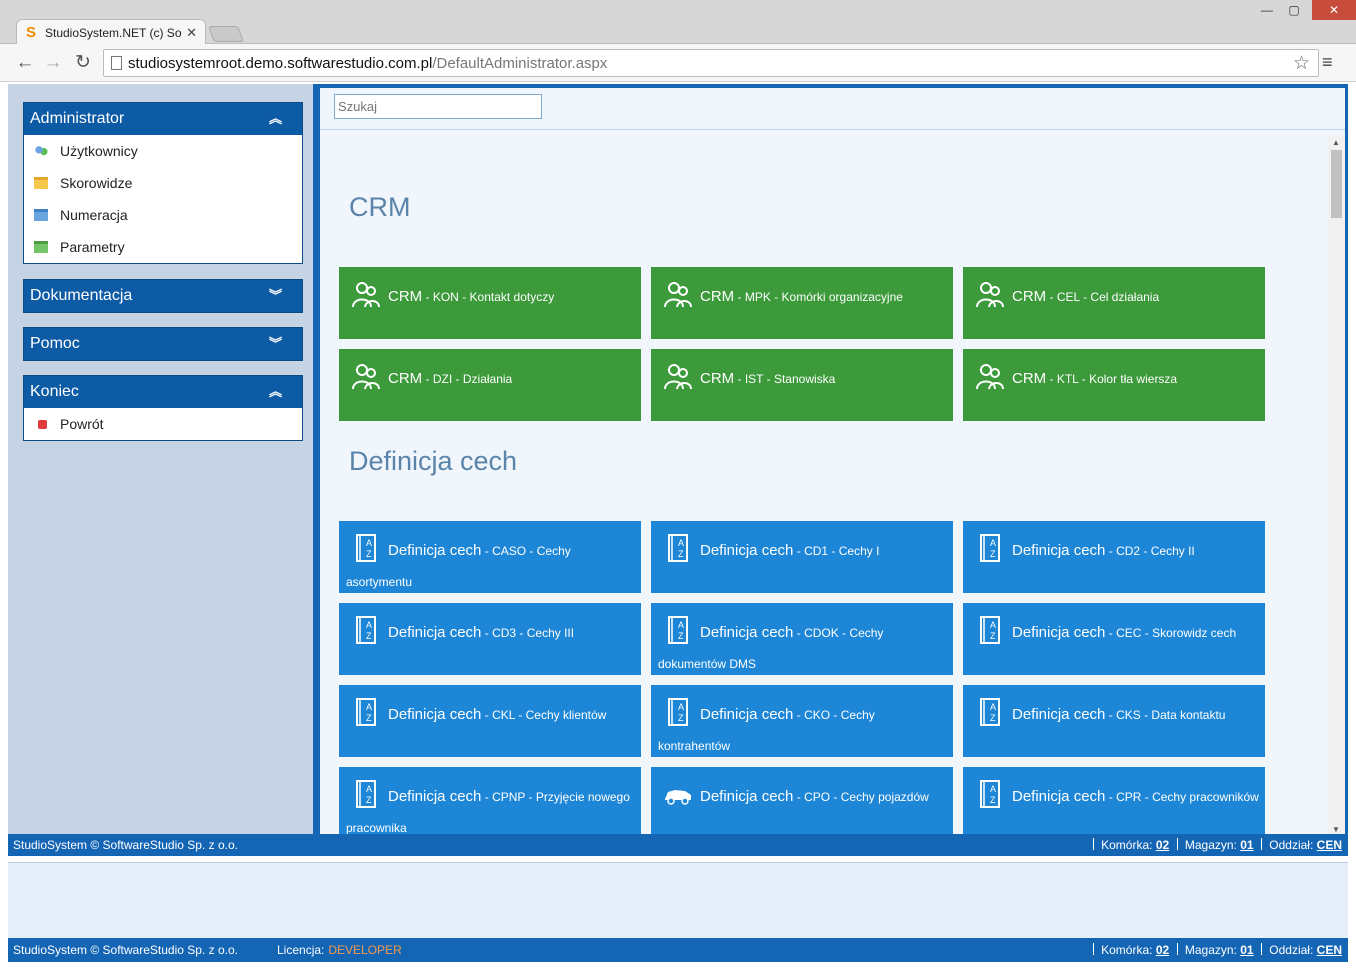 The image size is (1356, 970). I want to click on minimize-icon: —, so click(1267, 10).